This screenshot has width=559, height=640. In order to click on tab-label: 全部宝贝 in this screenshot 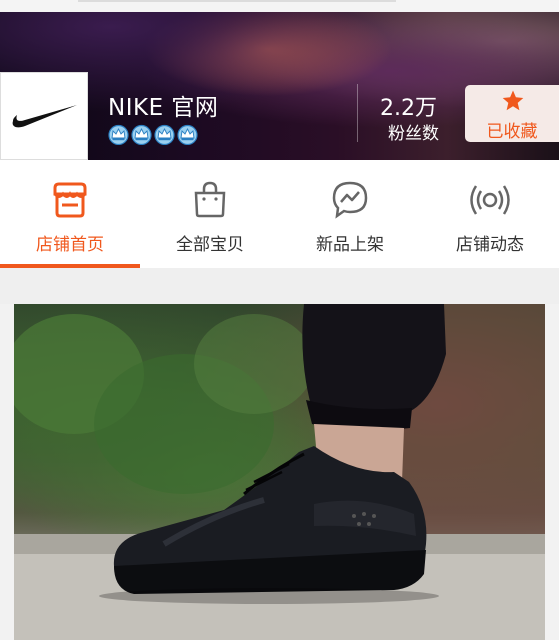, I will do `click(210, 245)`.